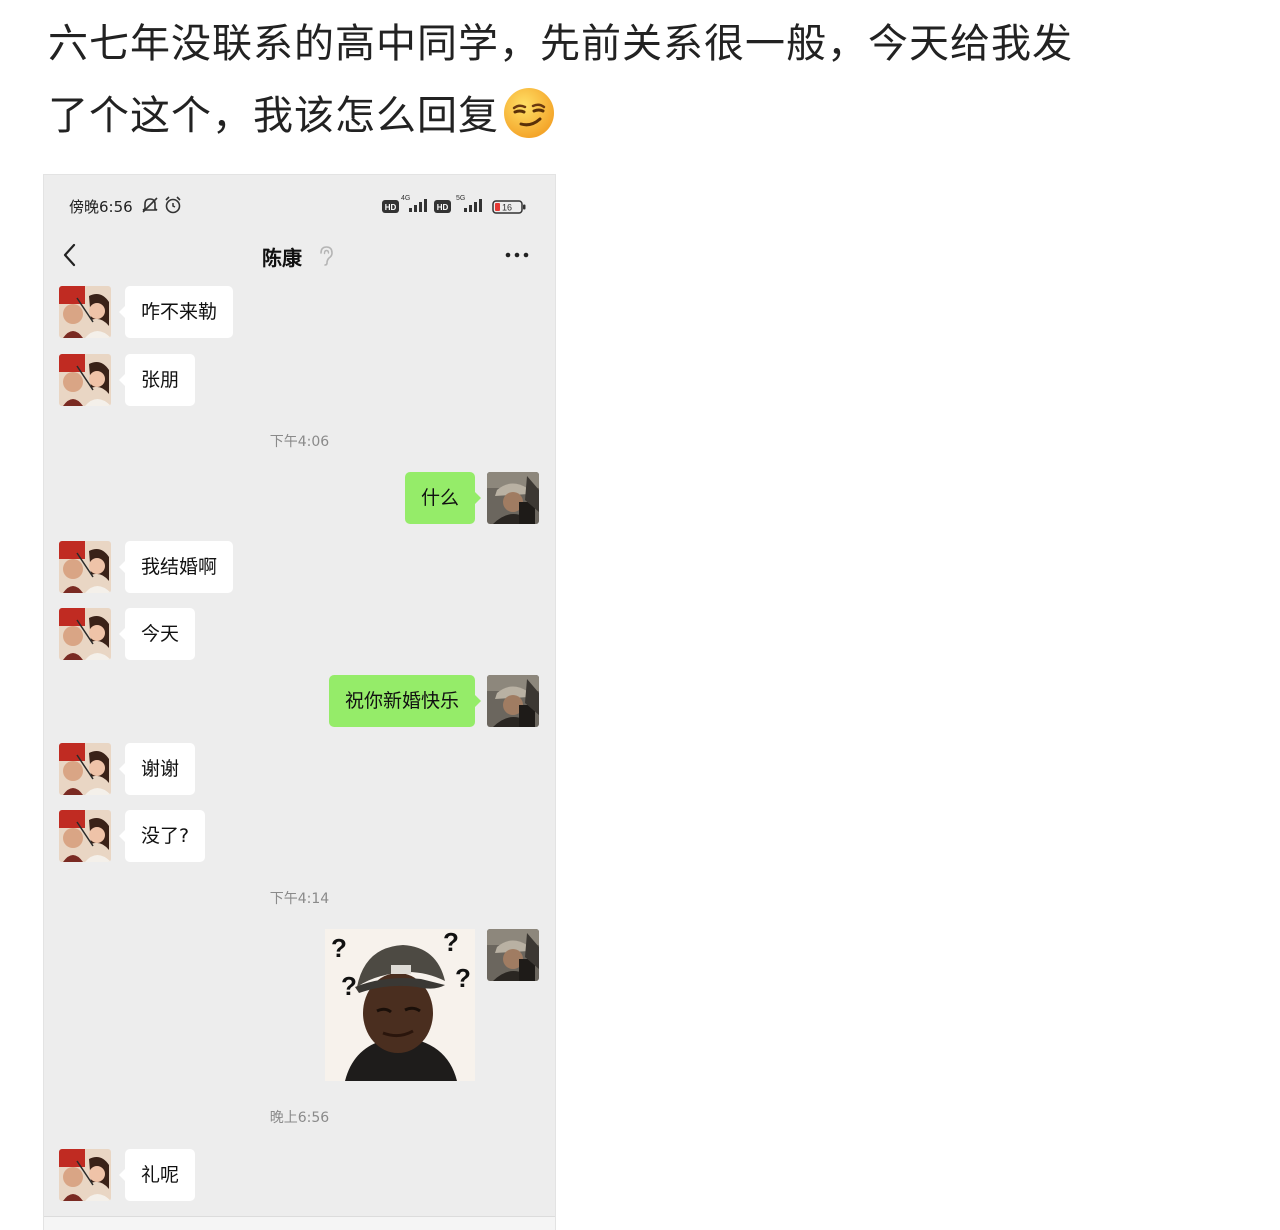 The height and width of the screenshot is (1230, 1280). Describe the element at coordinates (299, 1118) in the screenshot. I see `message-timestamp: 晚上6:56` at that location.